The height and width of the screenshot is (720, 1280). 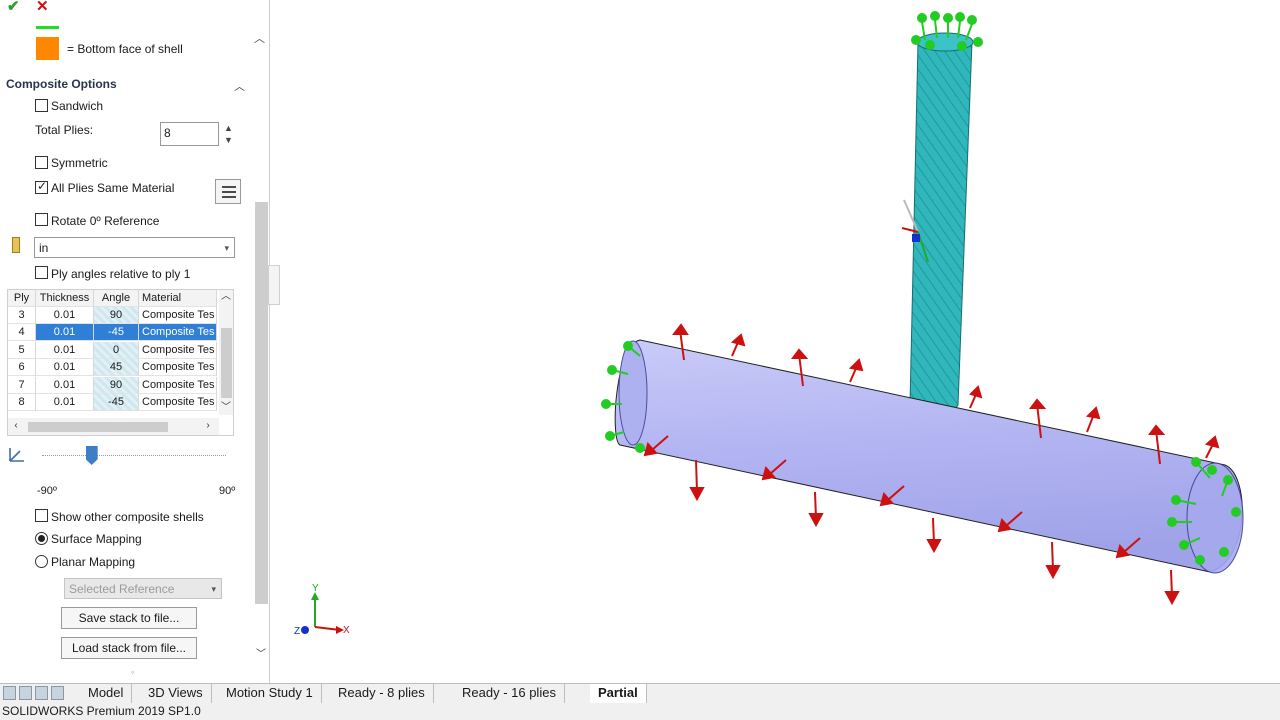 What do you see at coordinates (22, 315) in the screenshot?
I see `cell-ply: 3` at bounding box center [22, 315].